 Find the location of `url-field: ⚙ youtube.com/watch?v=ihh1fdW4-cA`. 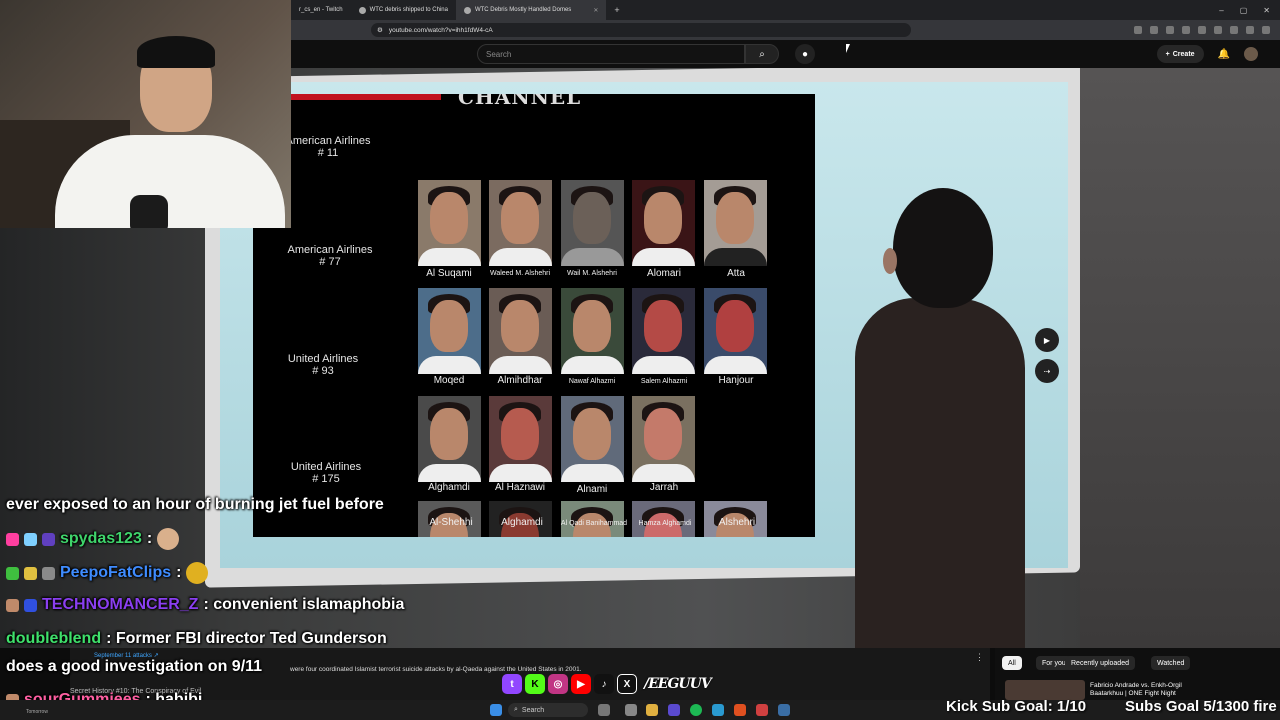

url-field: ⚙ youtube.com/watch?v=ihh1fdW4-cA is located at coordinates (641, 30).